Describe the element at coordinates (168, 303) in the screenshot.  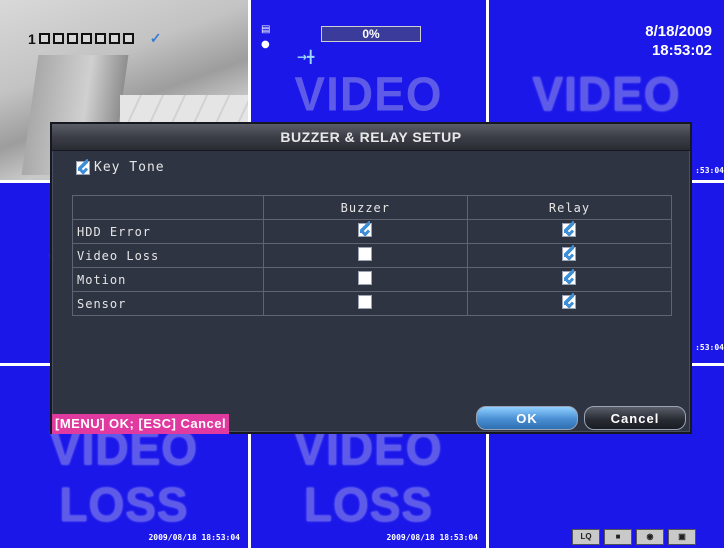
I see `row-label: Sensor` at that location.